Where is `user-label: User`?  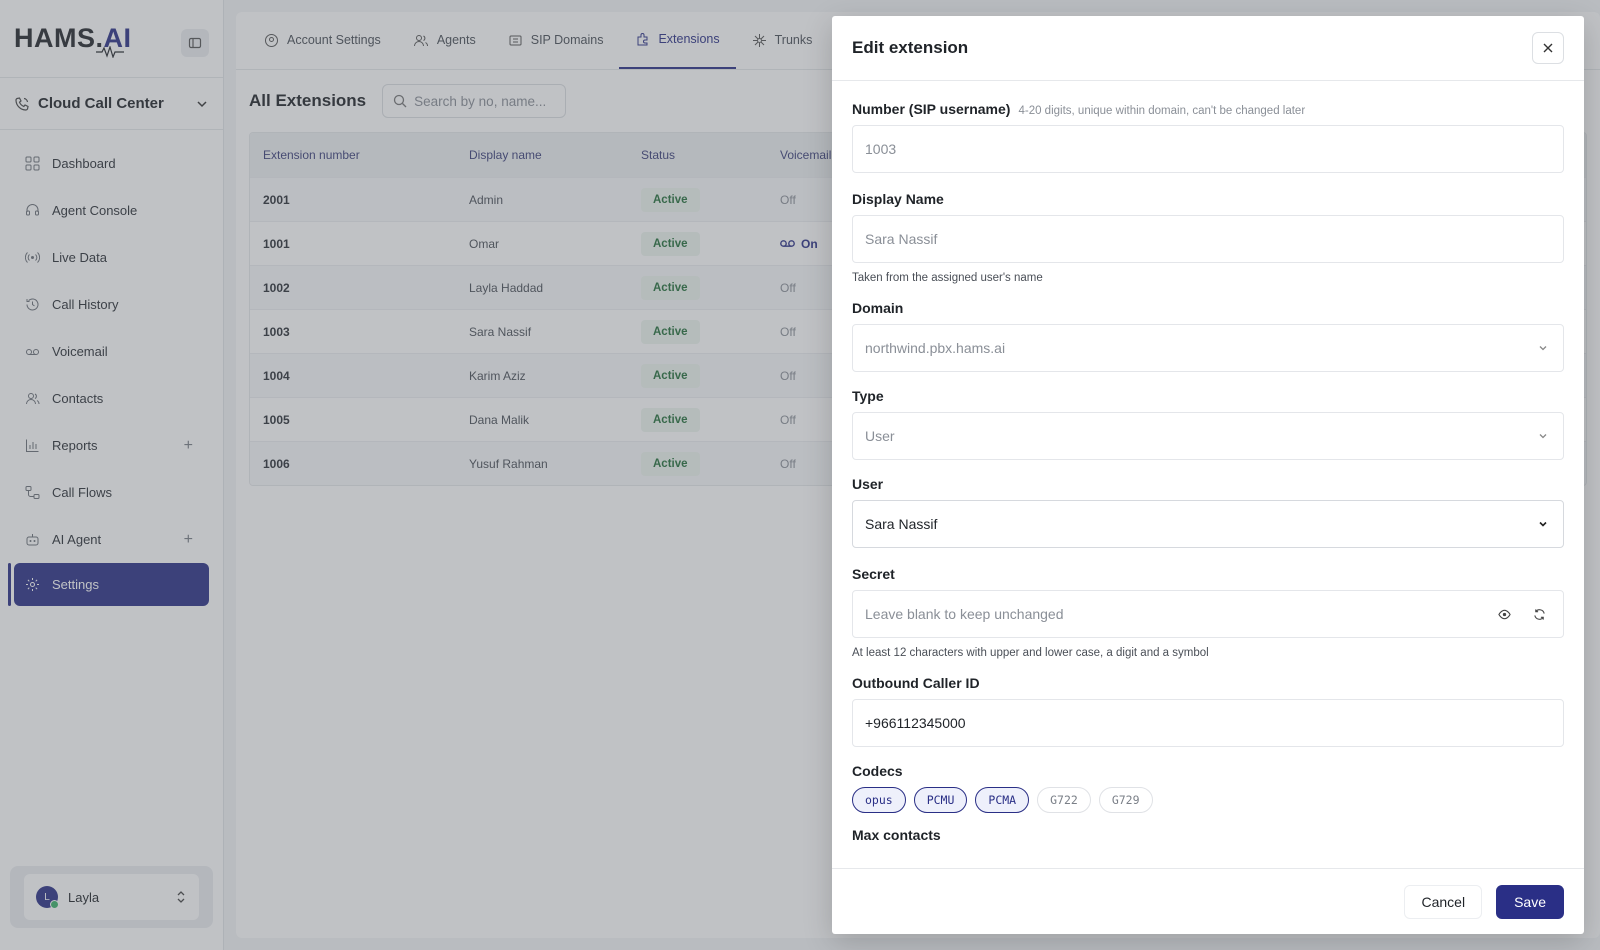 user-label: User is located at coordinates (868, 484).